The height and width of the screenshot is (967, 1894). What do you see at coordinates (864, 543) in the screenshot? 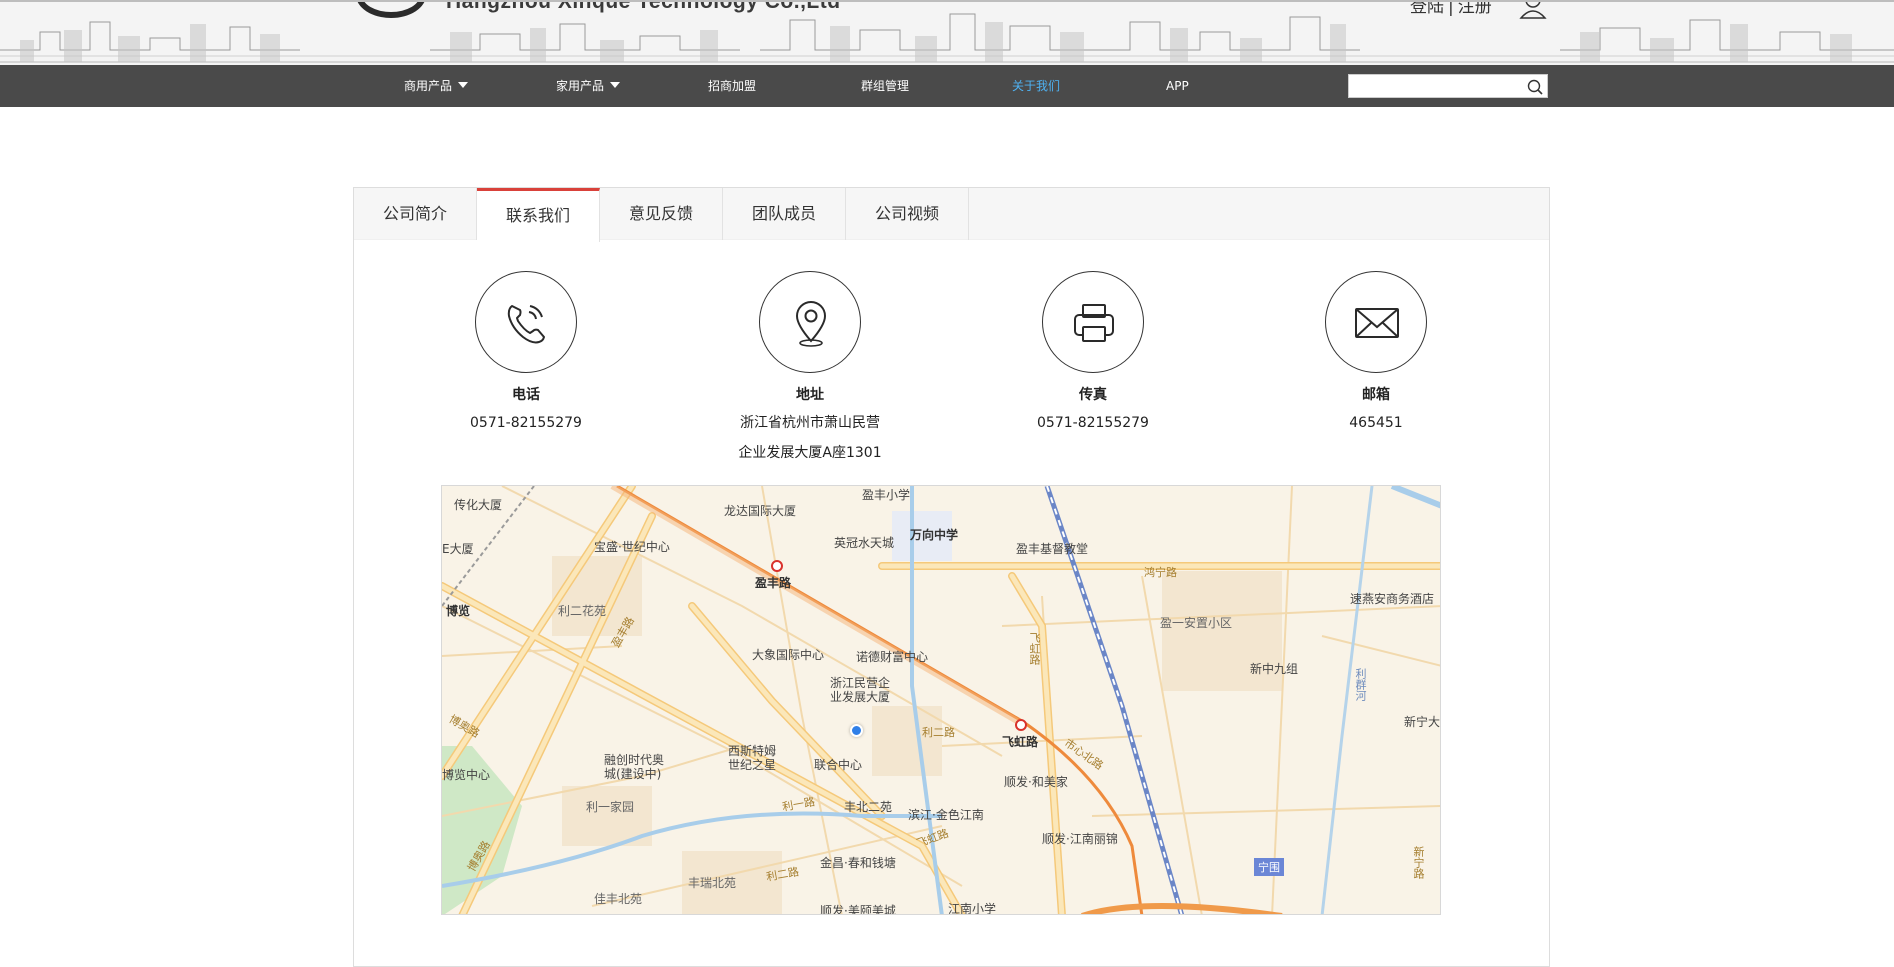
I see `map-label: 英冠水天城` at bounding box center [864, 543].